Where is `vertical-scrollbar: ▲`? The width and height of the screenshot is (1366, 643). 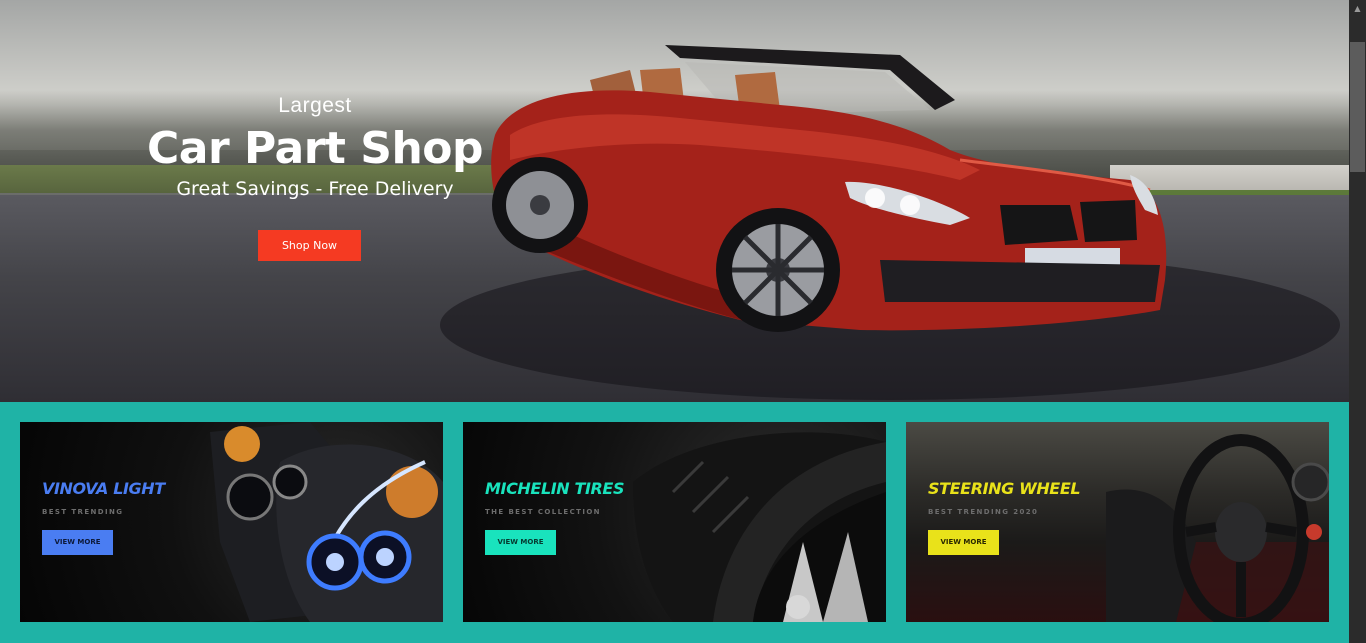 vertical-scrollbar: ▲ is located at coordinates (1357, 321).